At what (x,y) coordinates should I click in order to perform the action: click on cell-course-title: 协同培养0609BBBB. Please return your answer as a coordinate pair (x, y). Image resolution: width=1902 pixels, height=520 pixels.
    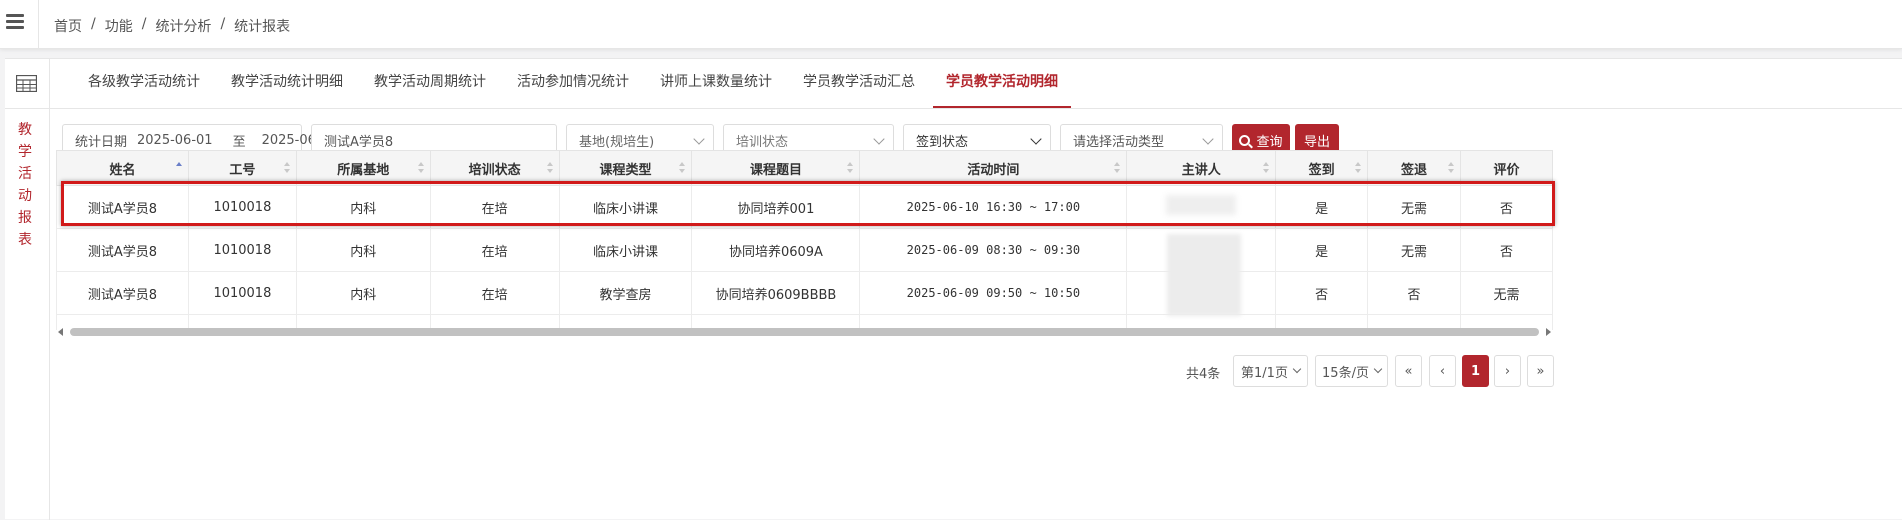
    Looking at the image, I should click on (776, 293).